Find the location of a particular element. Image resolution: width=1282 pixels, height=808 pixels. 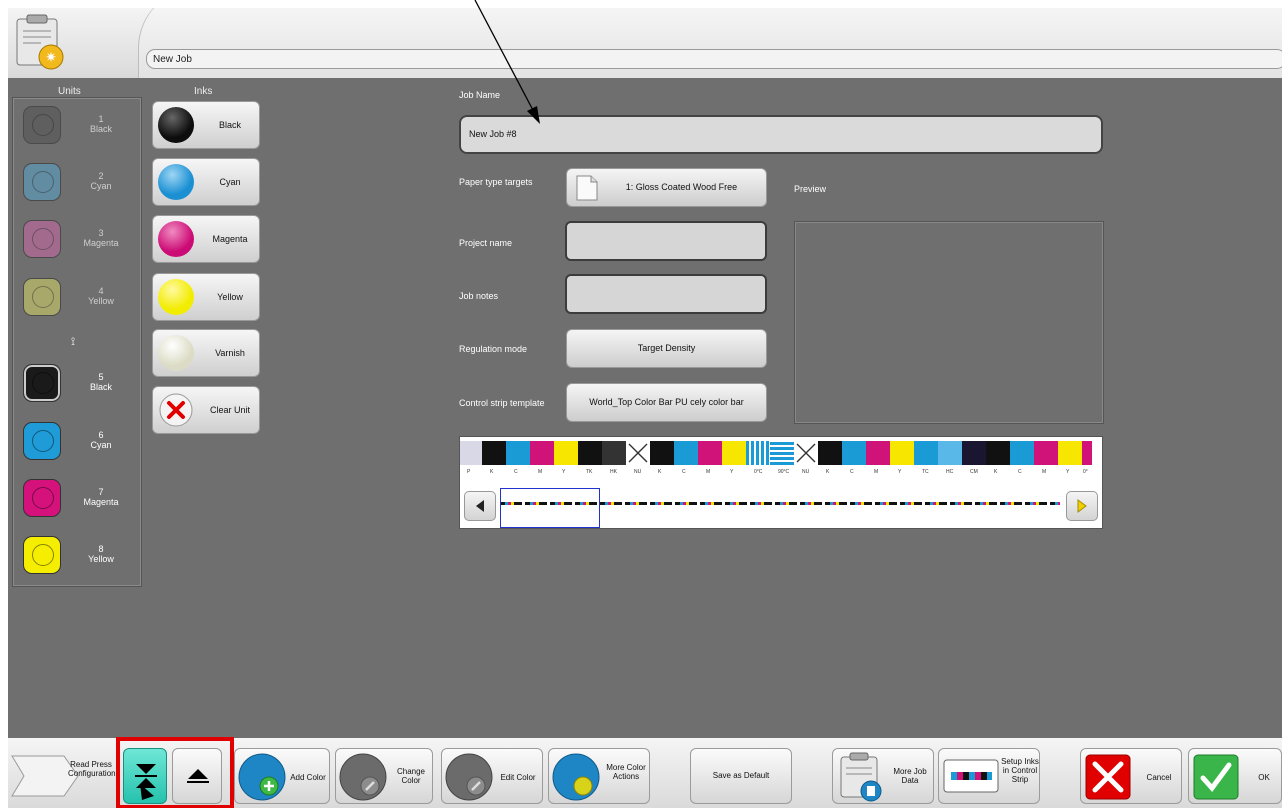

ink-button-cyan: Cyan is located at coordinates (206, 182).